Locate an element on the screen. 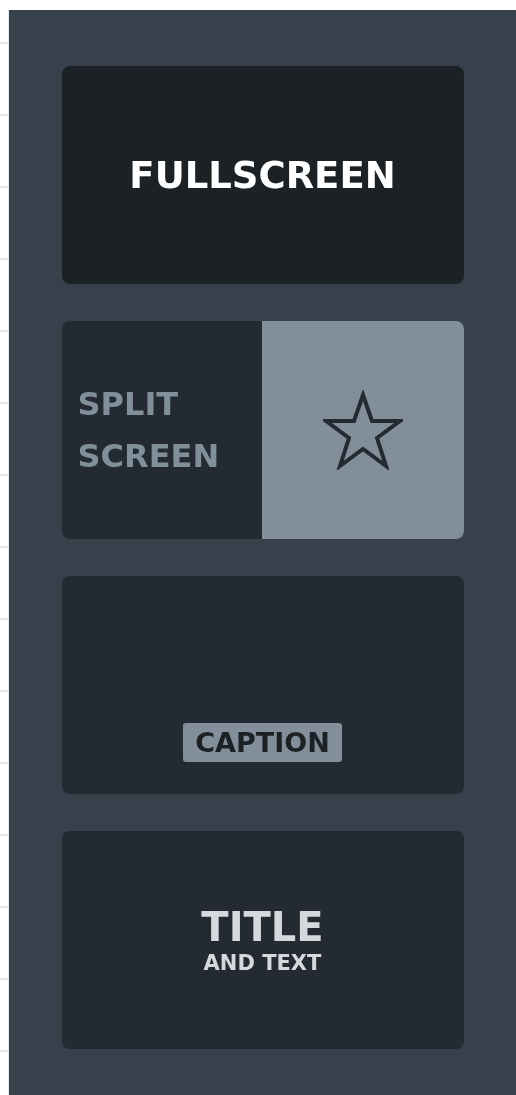  layout-subtitle: AND TEXT is located at coordinates (262, 963).